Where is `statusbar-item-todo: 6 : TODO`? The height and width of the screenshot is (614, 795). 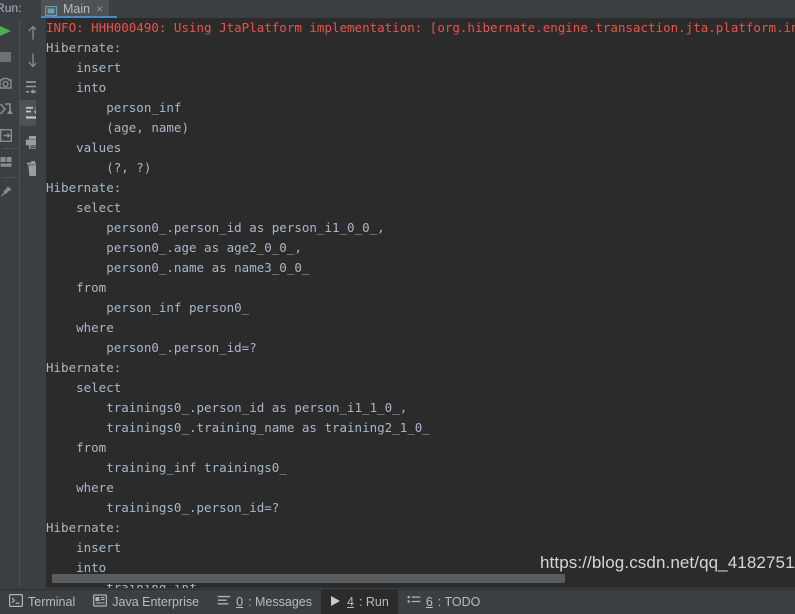
statusbar-item-todo: 6 : TODO is located at coordinates (444, 602).